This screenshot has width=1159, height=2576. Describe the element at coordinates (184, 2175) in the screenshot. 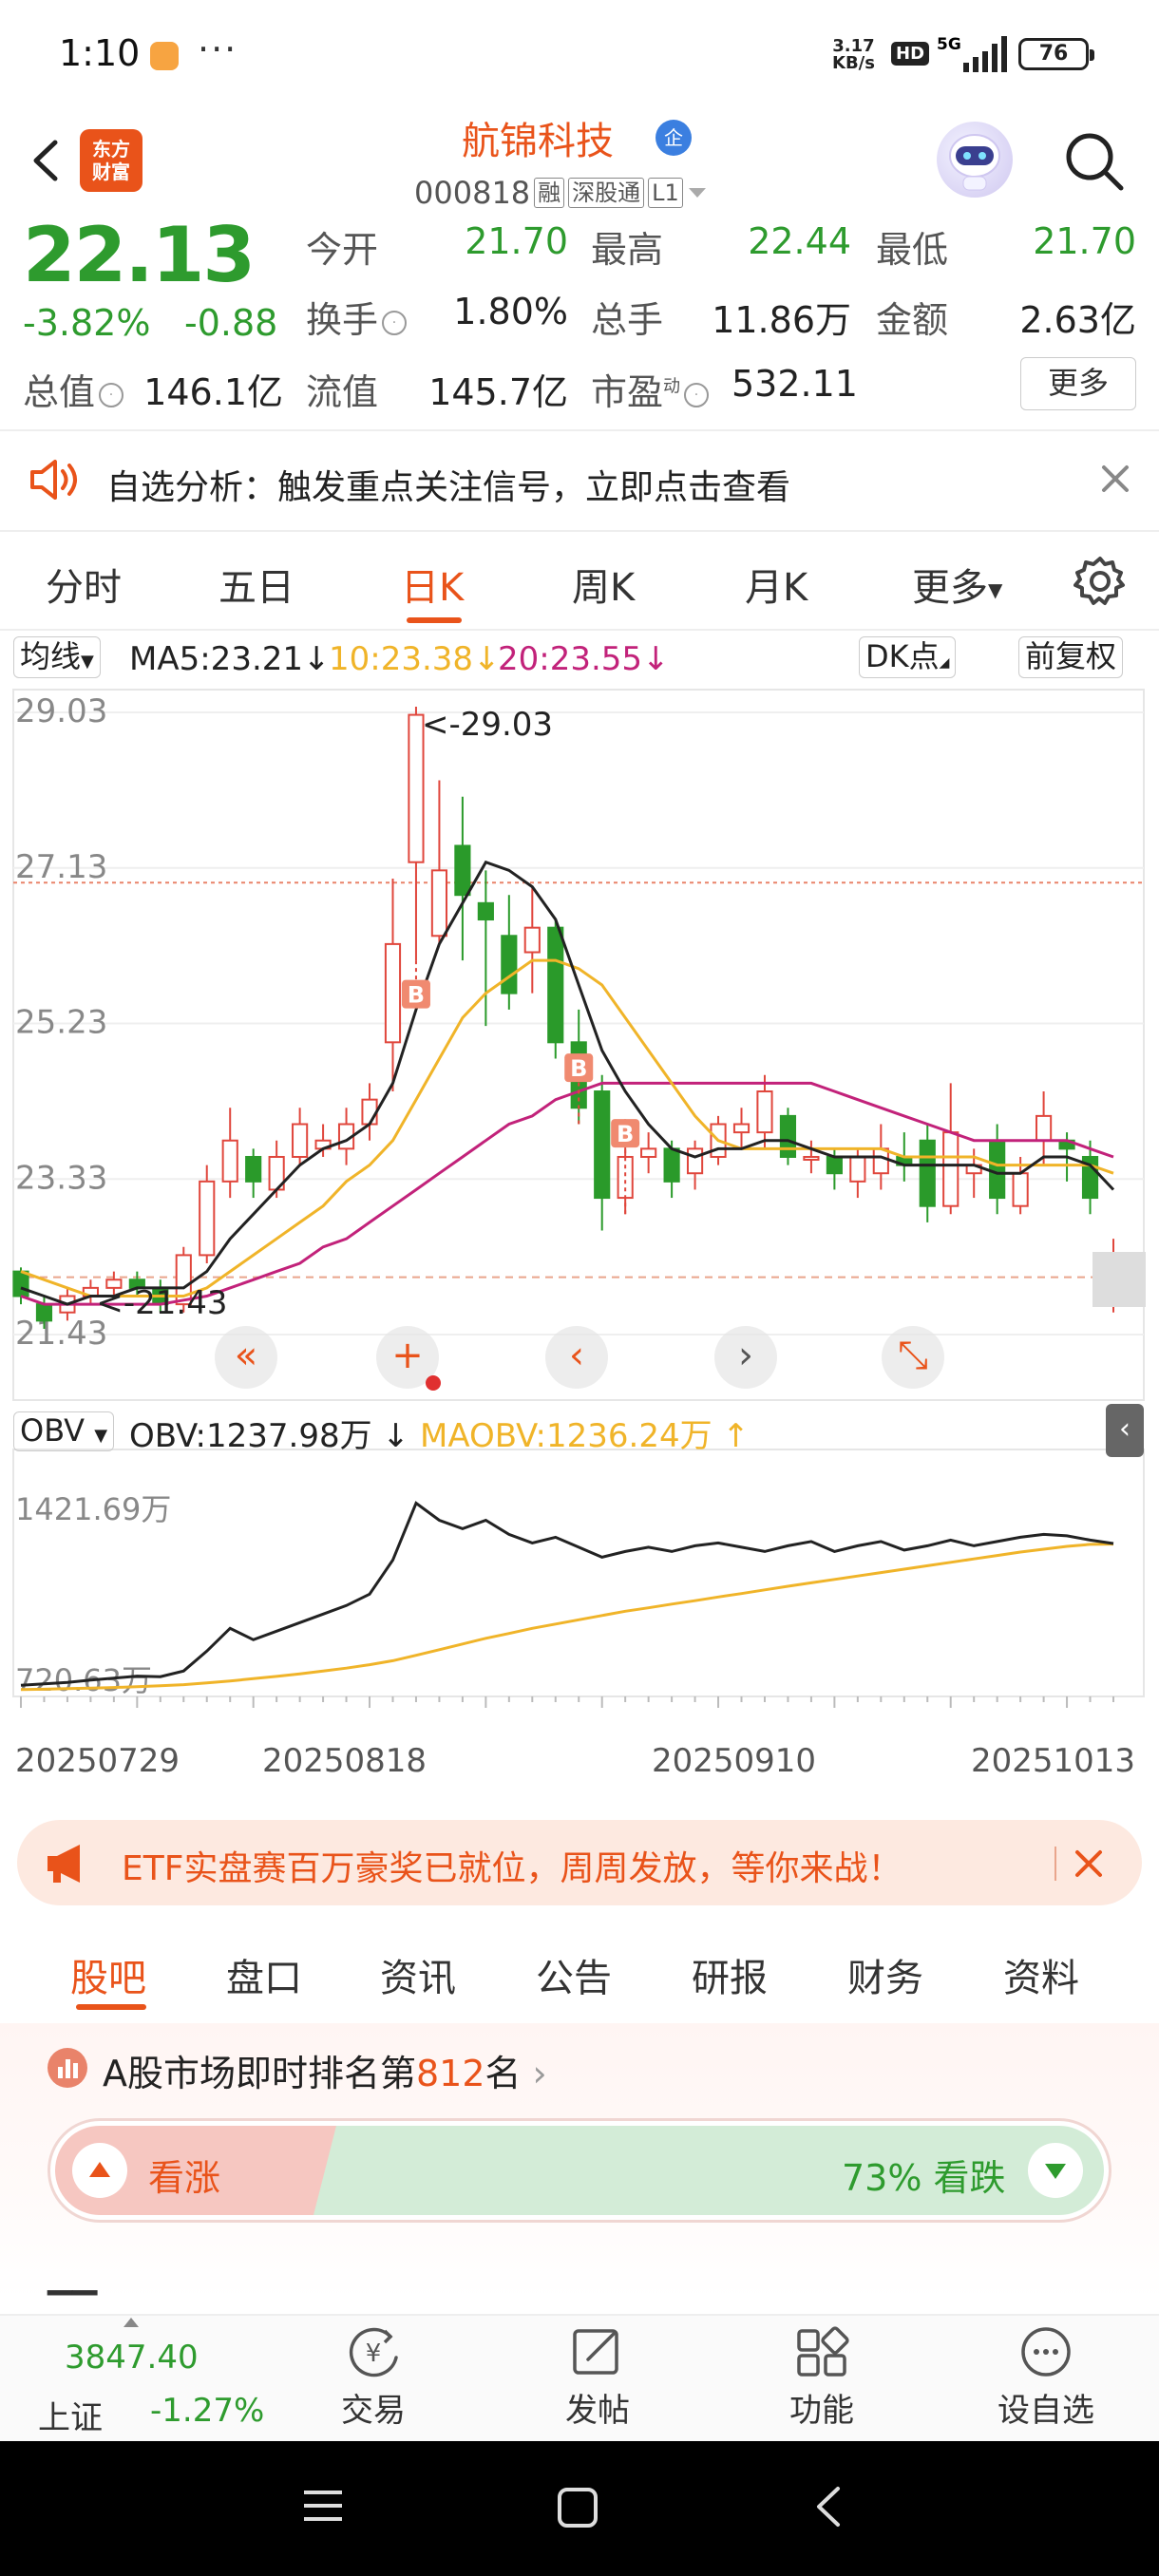

I see `bullish-label: 看涨` at that location.